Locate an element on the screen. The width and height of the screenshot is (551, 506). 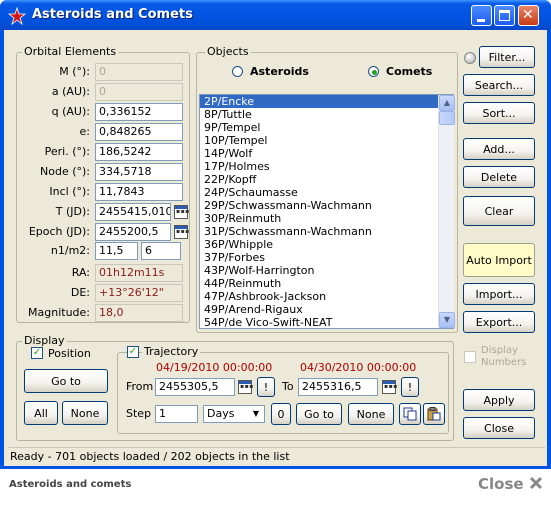
footer-close-link: Close is located at coordinates (510, 484).